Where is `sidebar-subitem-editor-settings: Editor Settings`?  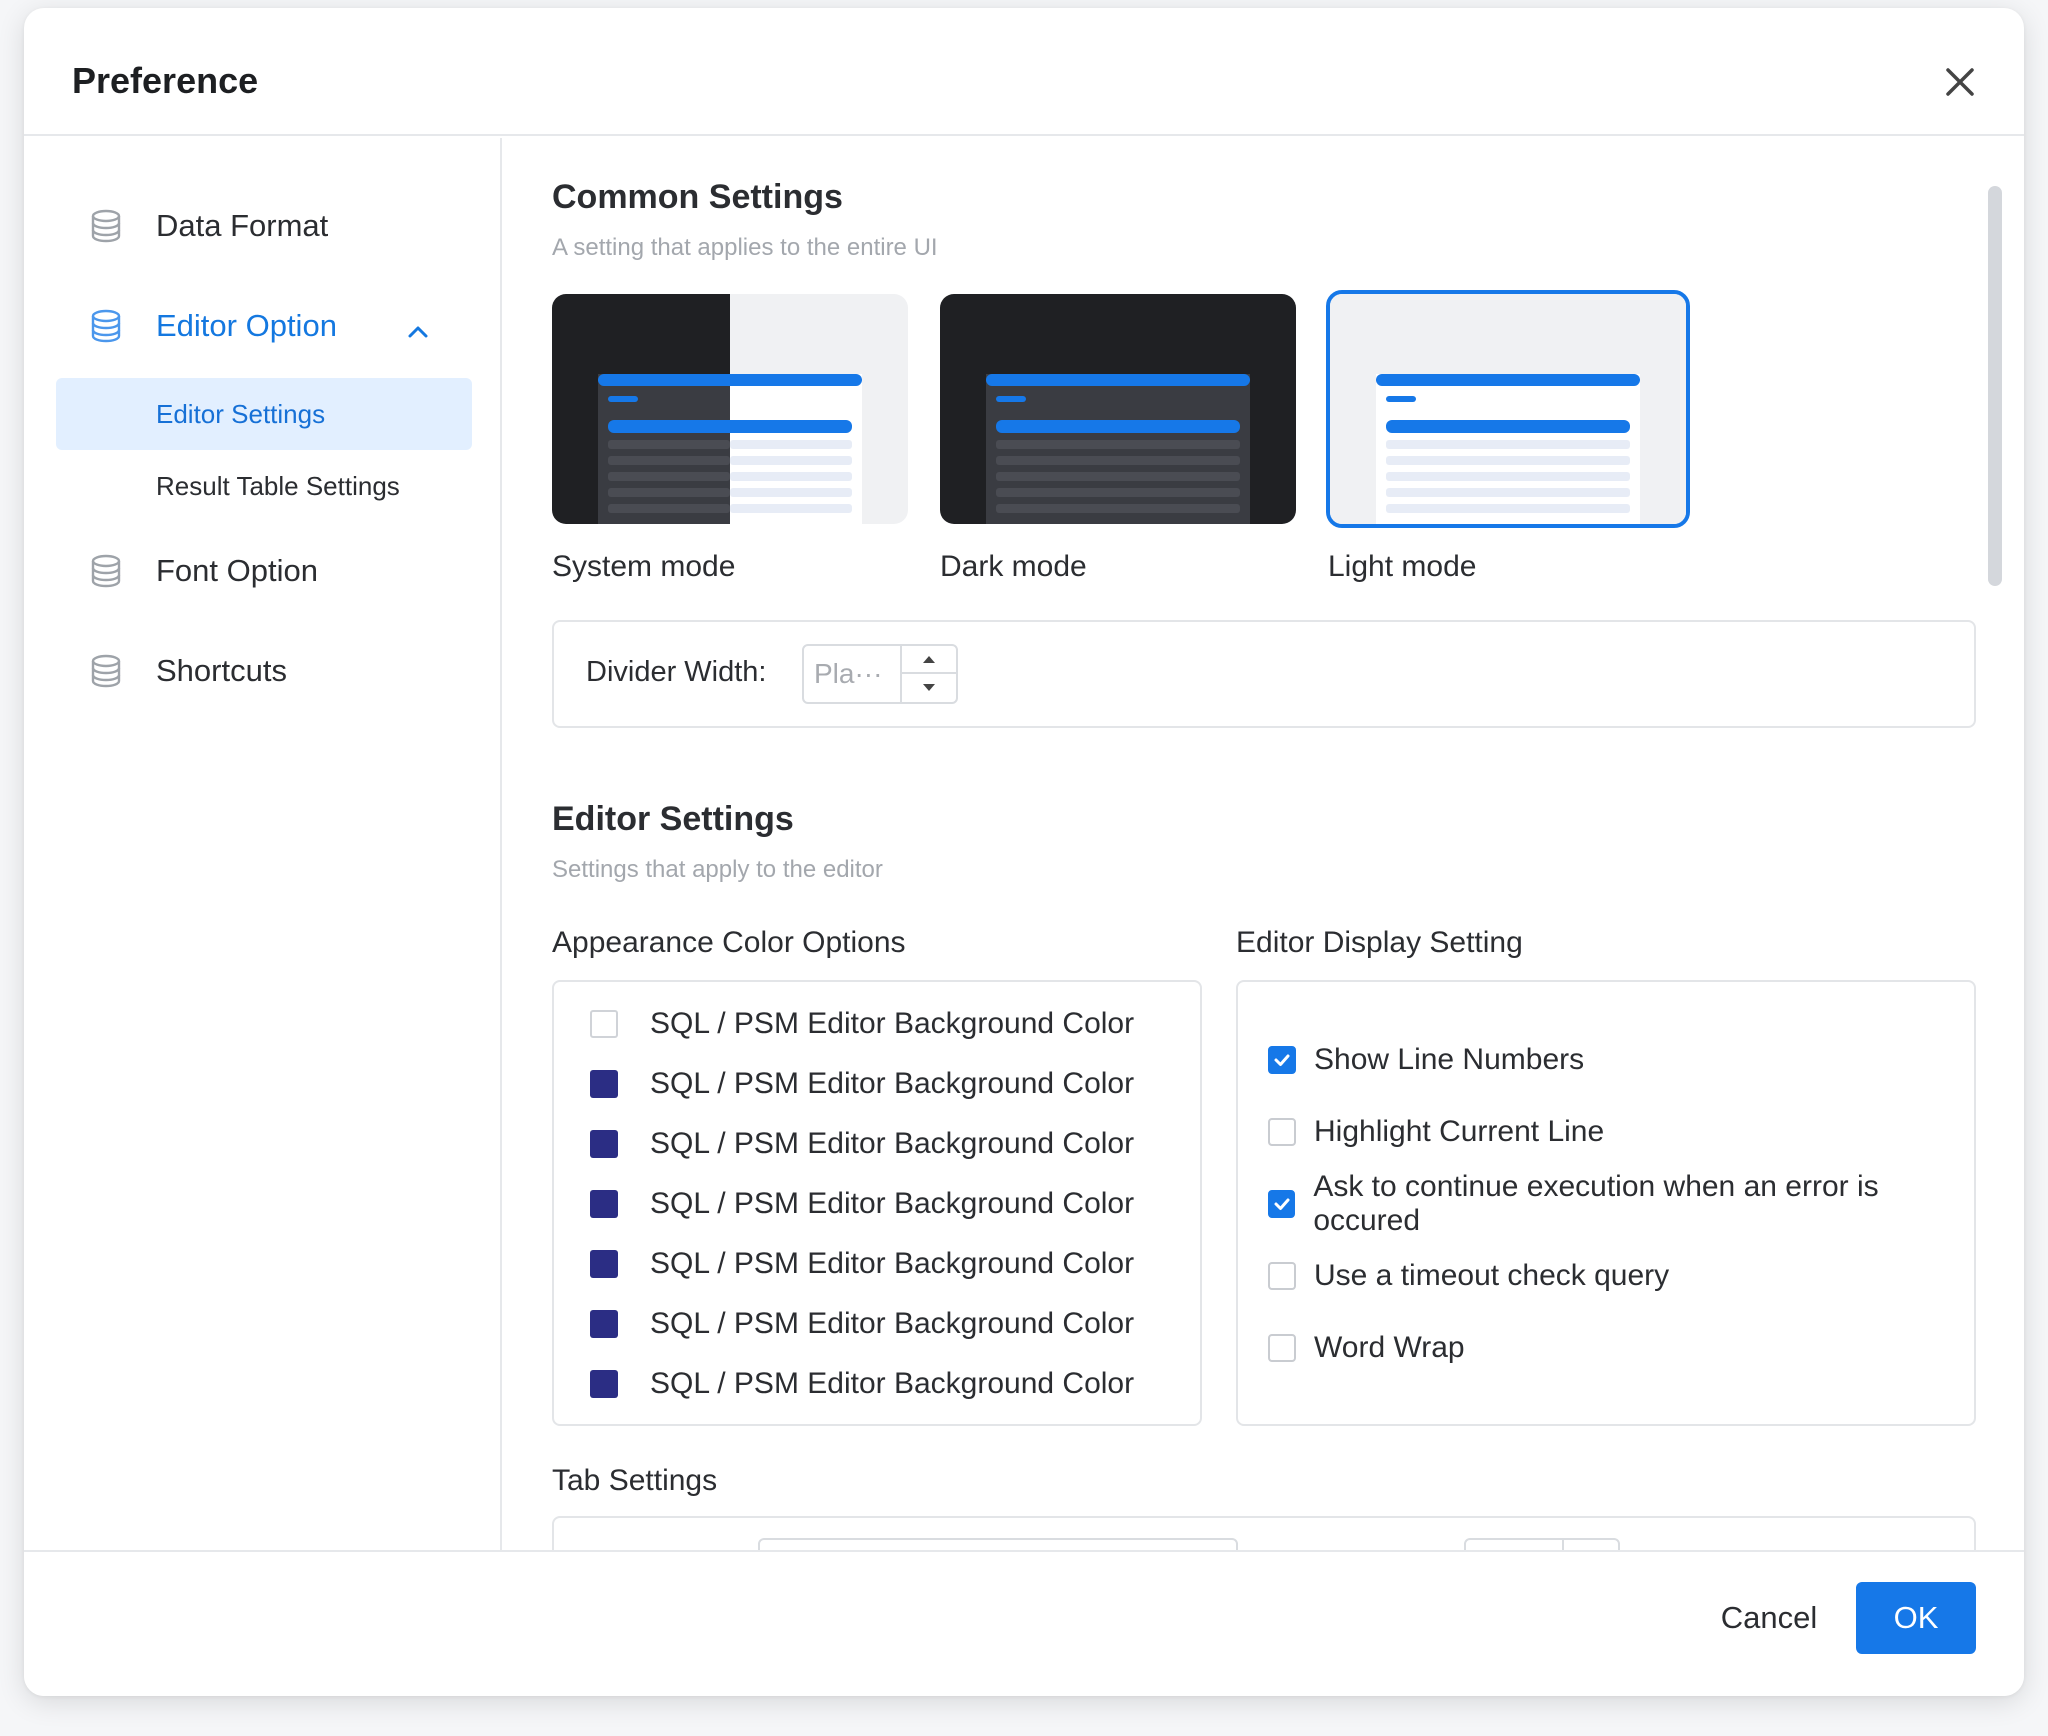 sidebar-subitem-editor-settings: Editor Settings is located at coordinates (264, 414).